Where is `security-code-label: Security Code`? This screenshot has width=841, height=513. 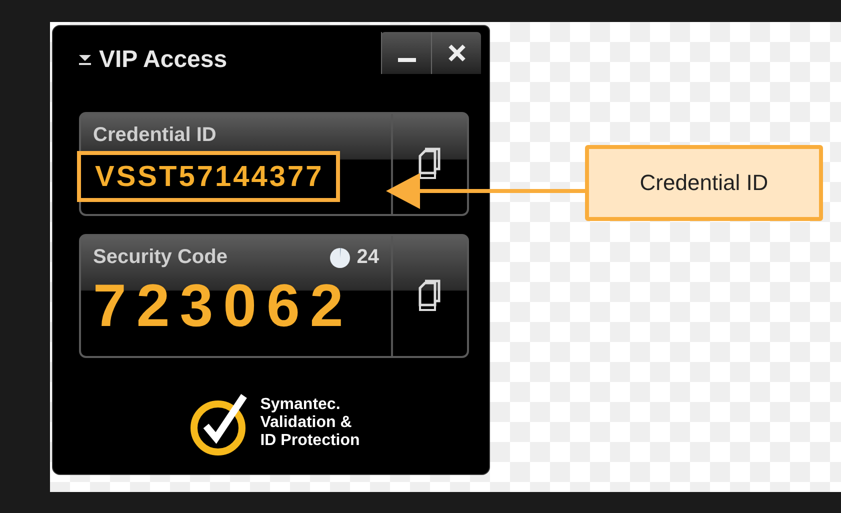
security-code-label: Security Code is located at coordinates (160, 257).